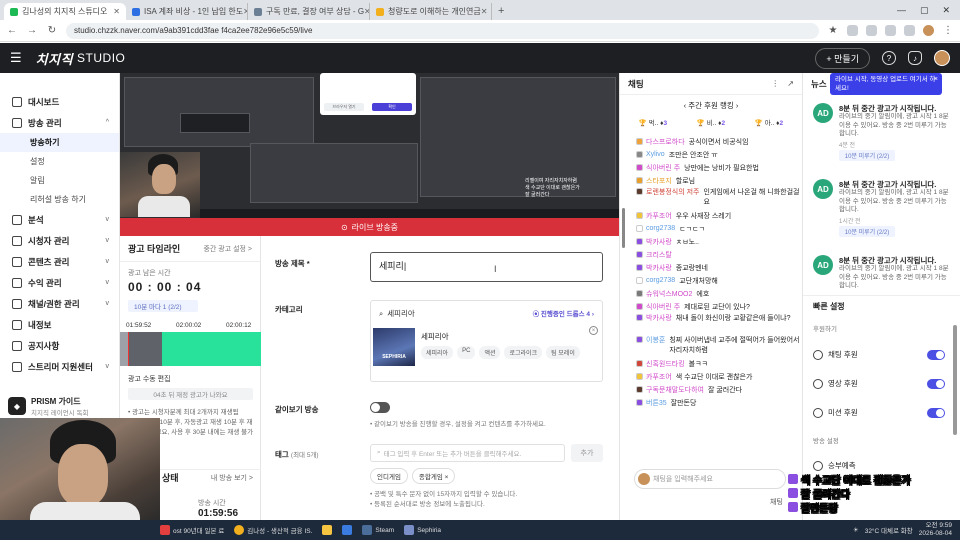  What do you see at coordinates (833, 30) in the screenshot?
I see `star-icon: ★` at bounding box center [833, 30].